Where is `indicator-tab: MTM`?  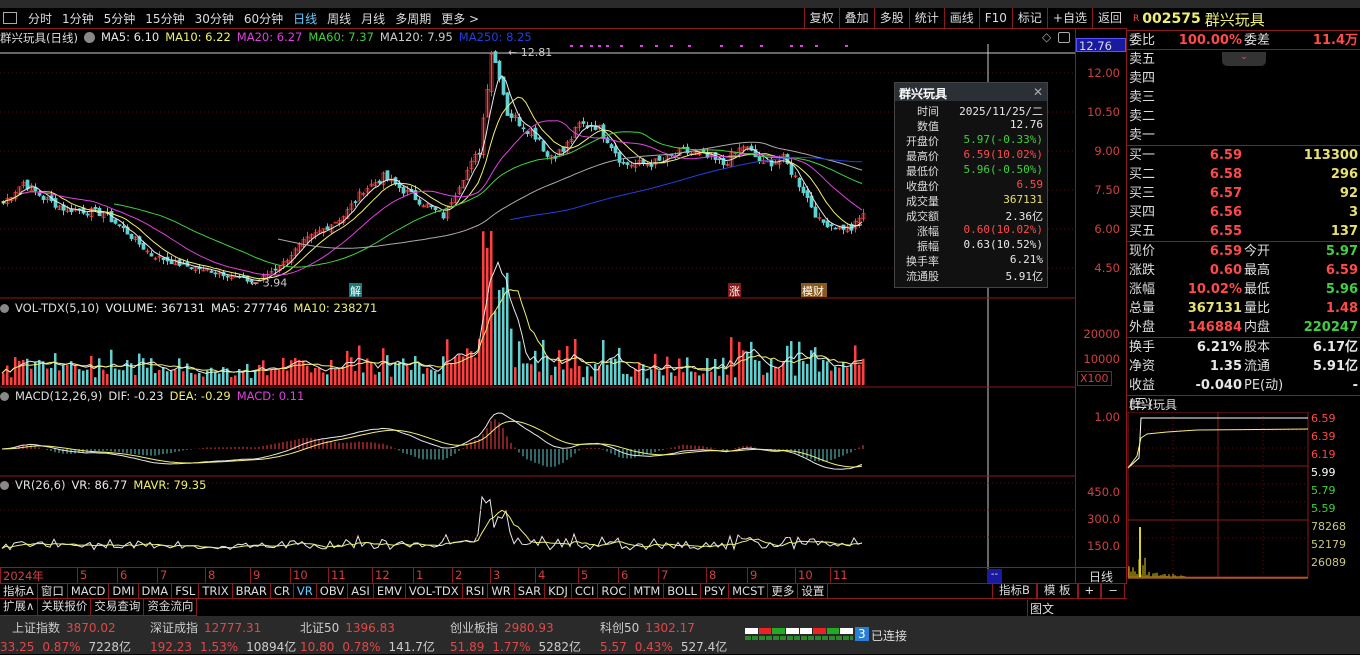
indicator-tab: MTM is located at coordinates (647, 591).